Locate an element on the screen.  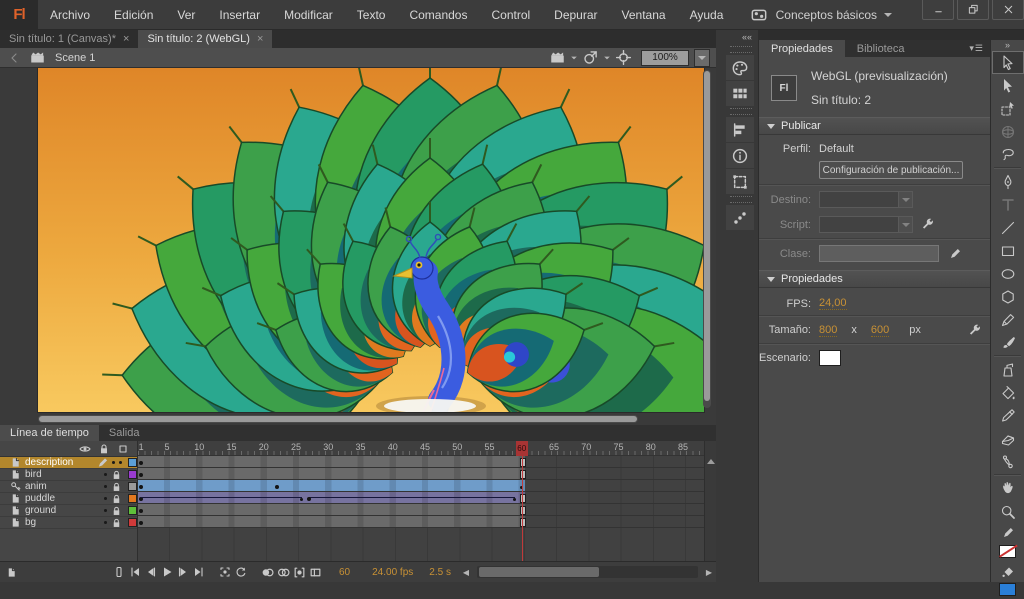
close-button is located at coordinates (1008, 10).